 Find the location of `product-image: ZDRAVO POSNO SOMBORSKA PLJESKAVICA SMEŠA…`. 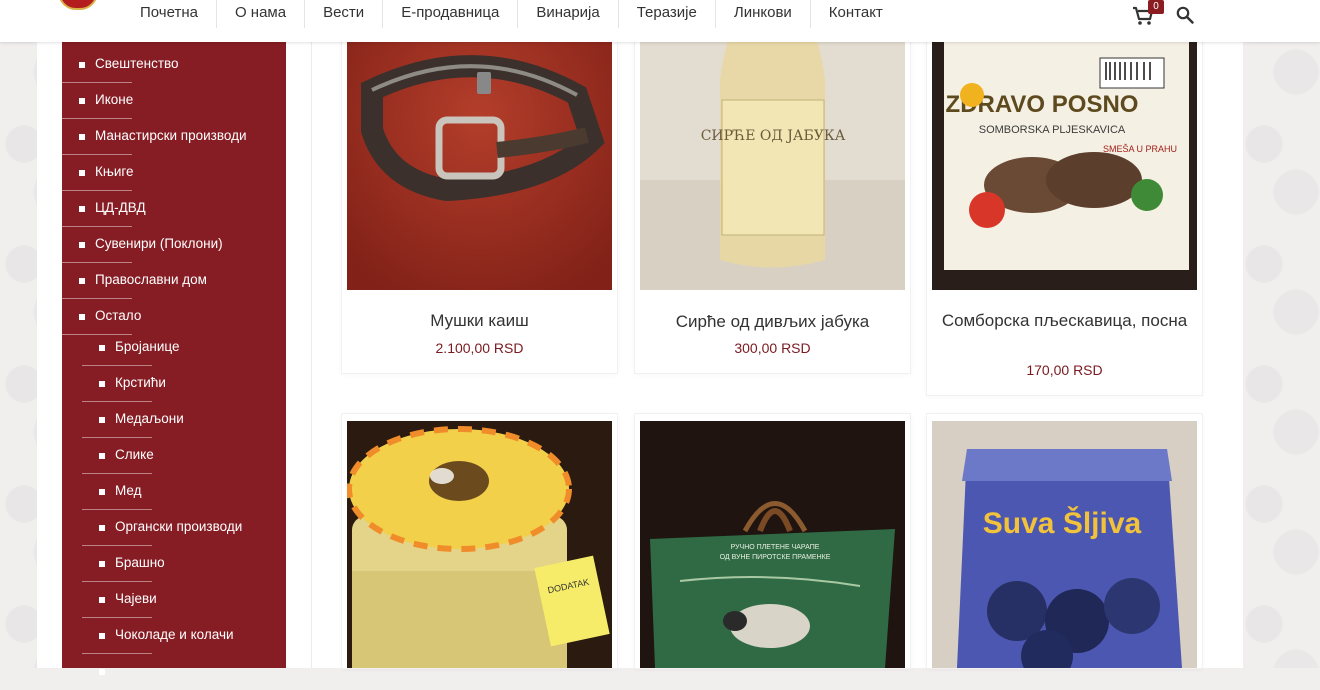

product-image: ZDRAVO POSNO SOMBORSKA PLJESKAVICA SMEŠA… is located at coordinates (1064, 145).